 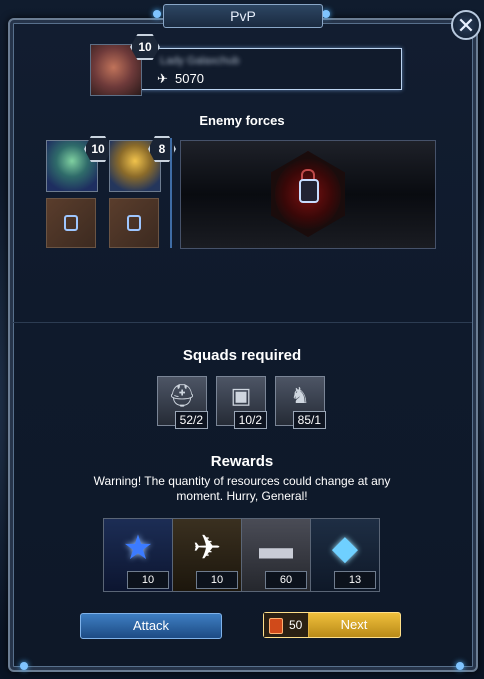 I want to click on squad-slot: ♞ 85/1, so click(x=300, y=402).